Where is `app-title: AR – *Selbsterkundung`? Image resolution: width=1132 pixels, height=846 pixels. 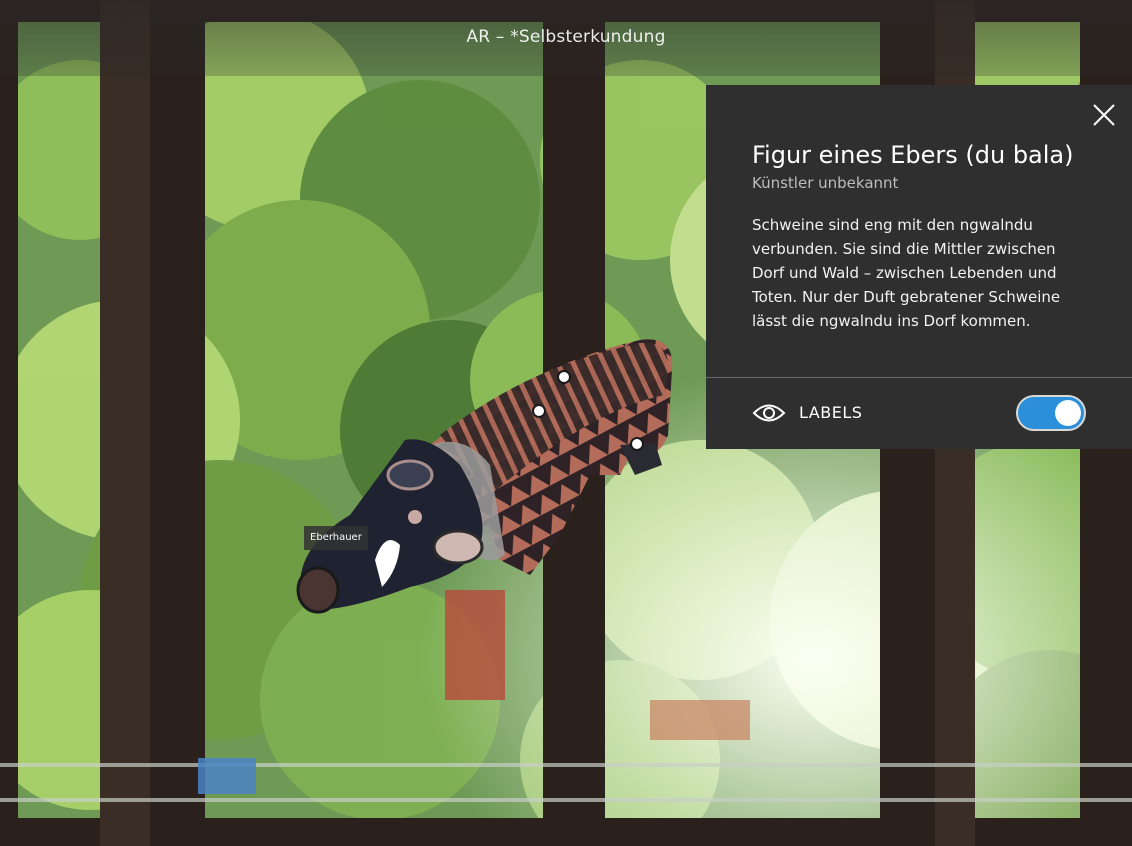
app-title: AR – *Selbsterkundung is located at coordinates (566, 37).